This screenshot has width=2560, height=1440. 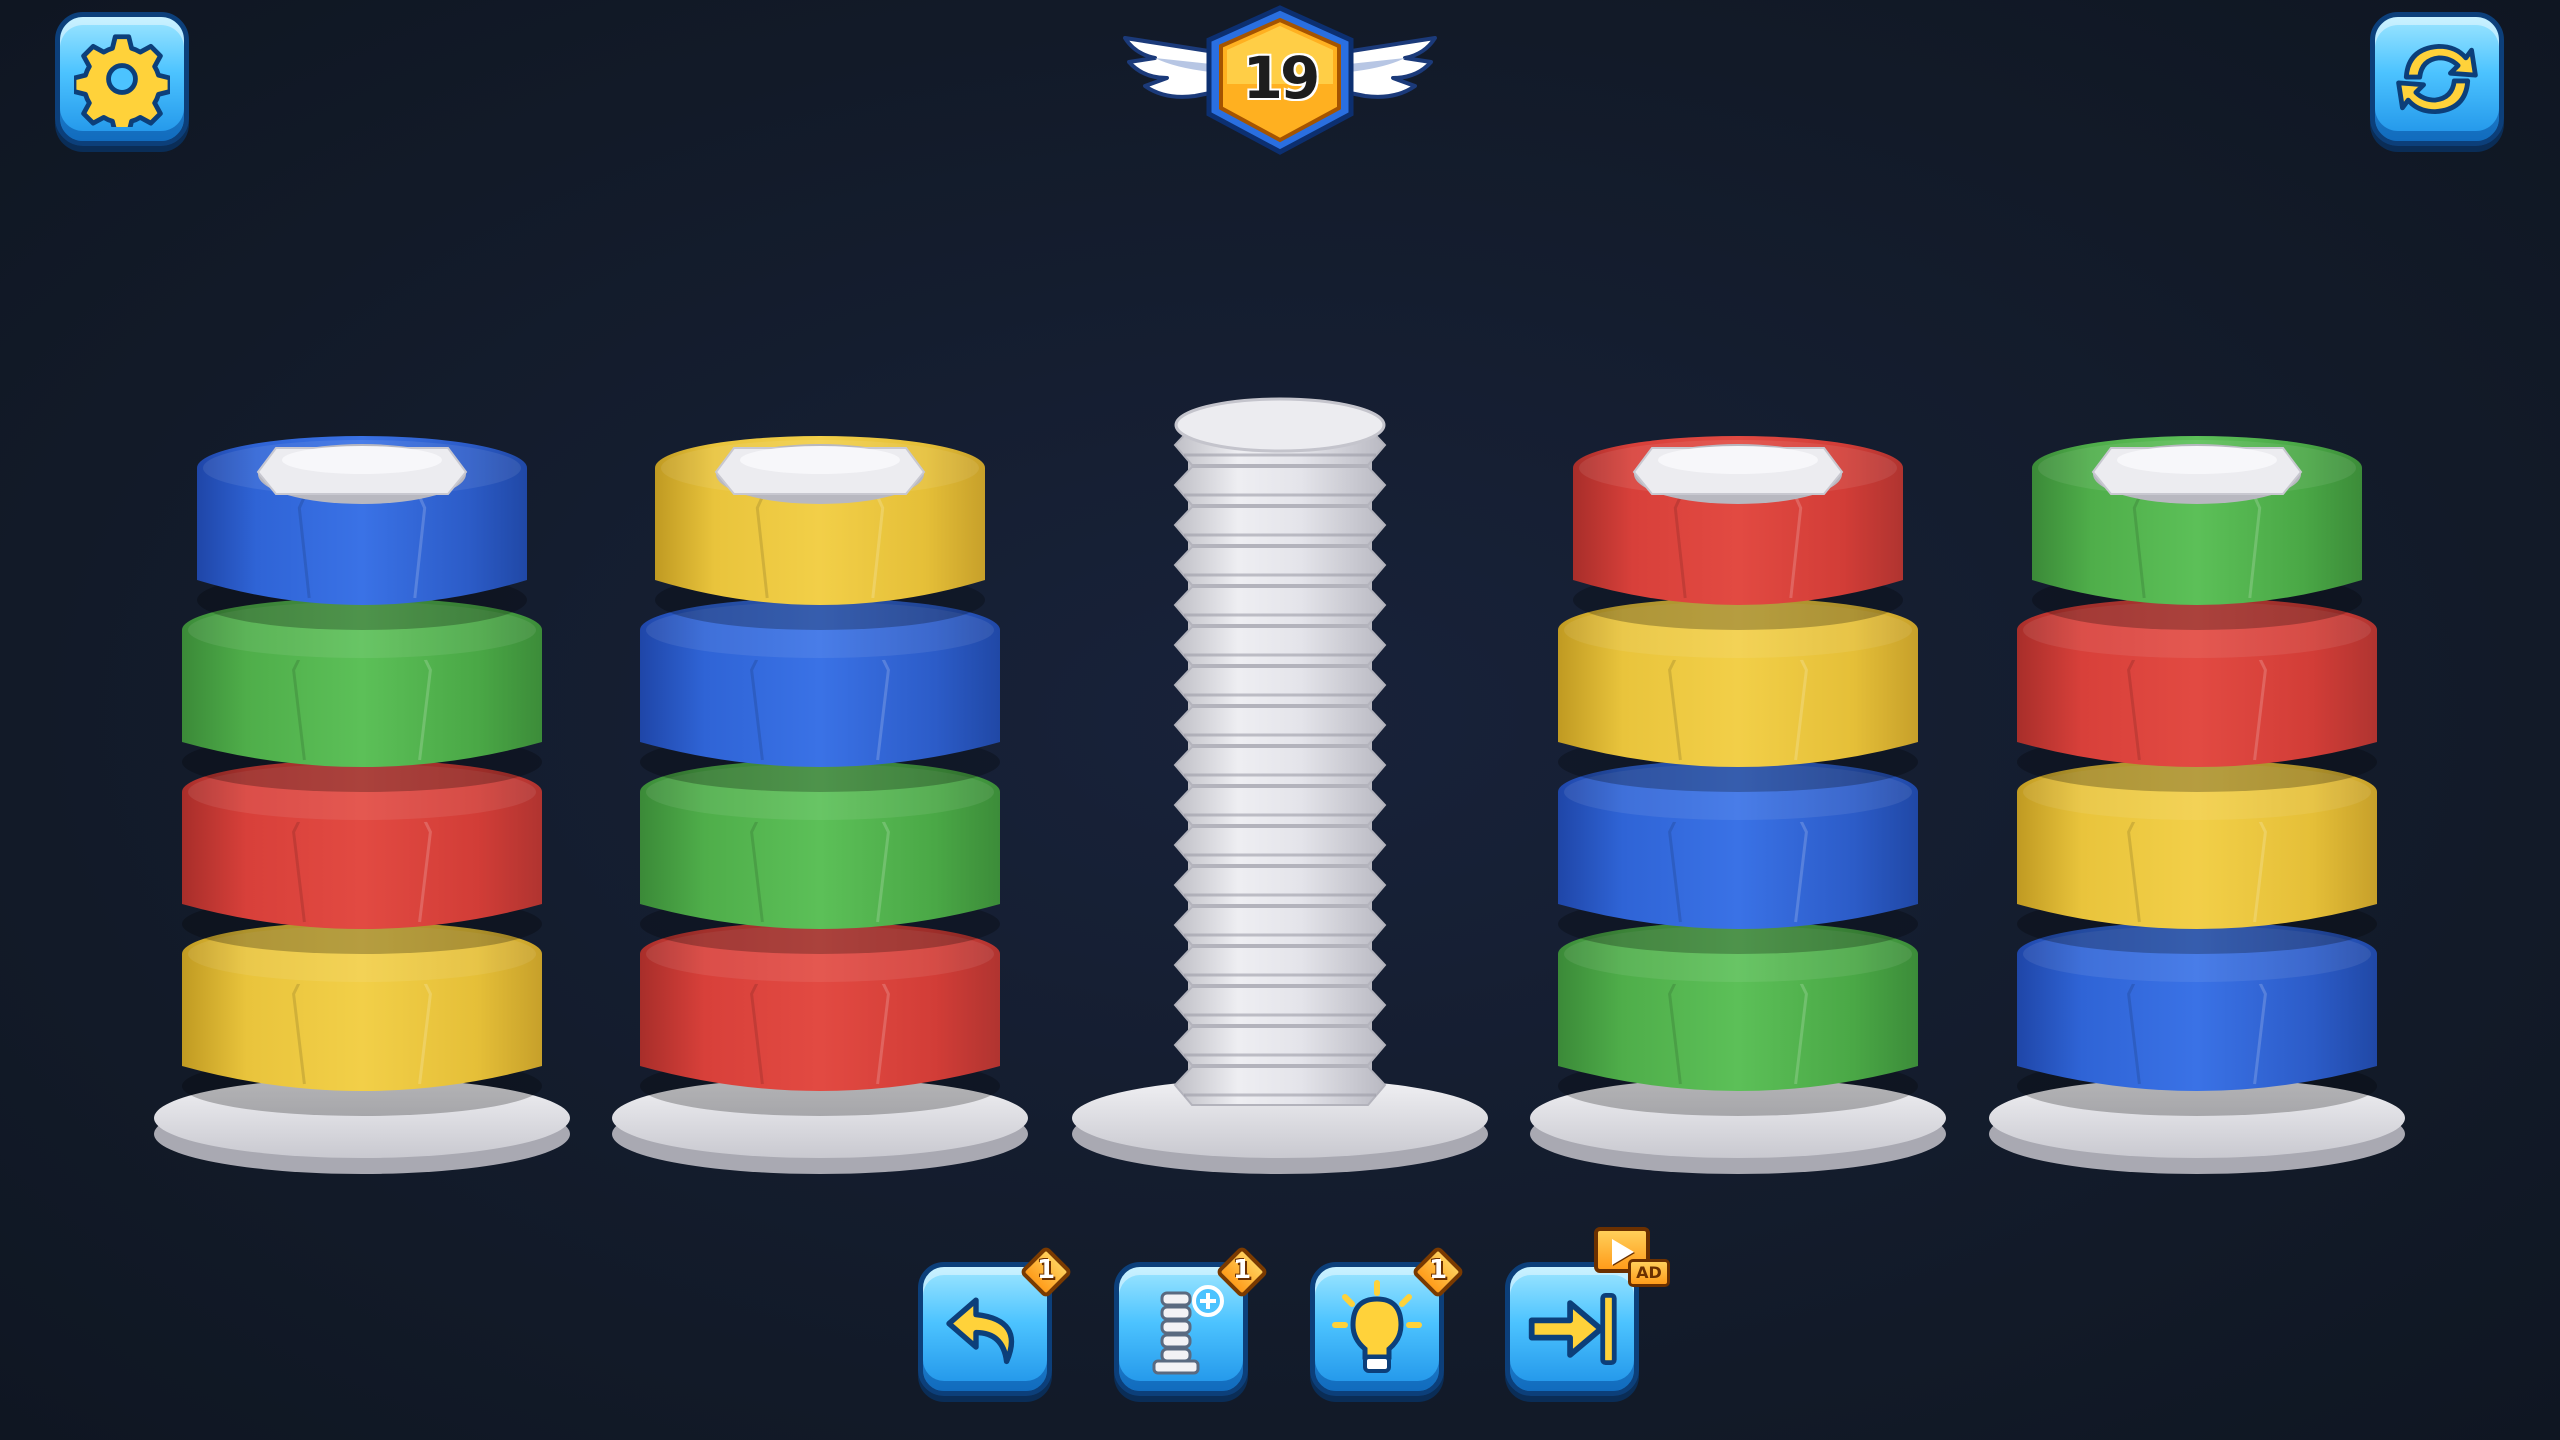 I want to click on undo-count: 1, so click(x=1046, y=1270).